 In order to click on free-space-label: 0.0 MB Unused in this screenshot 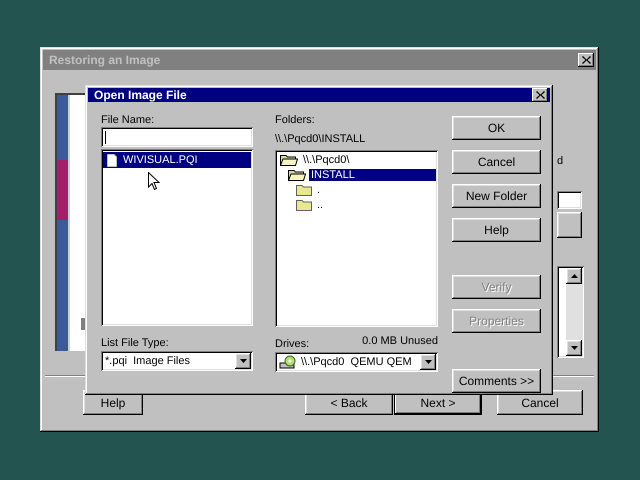, I will do `click(400, 341)`.